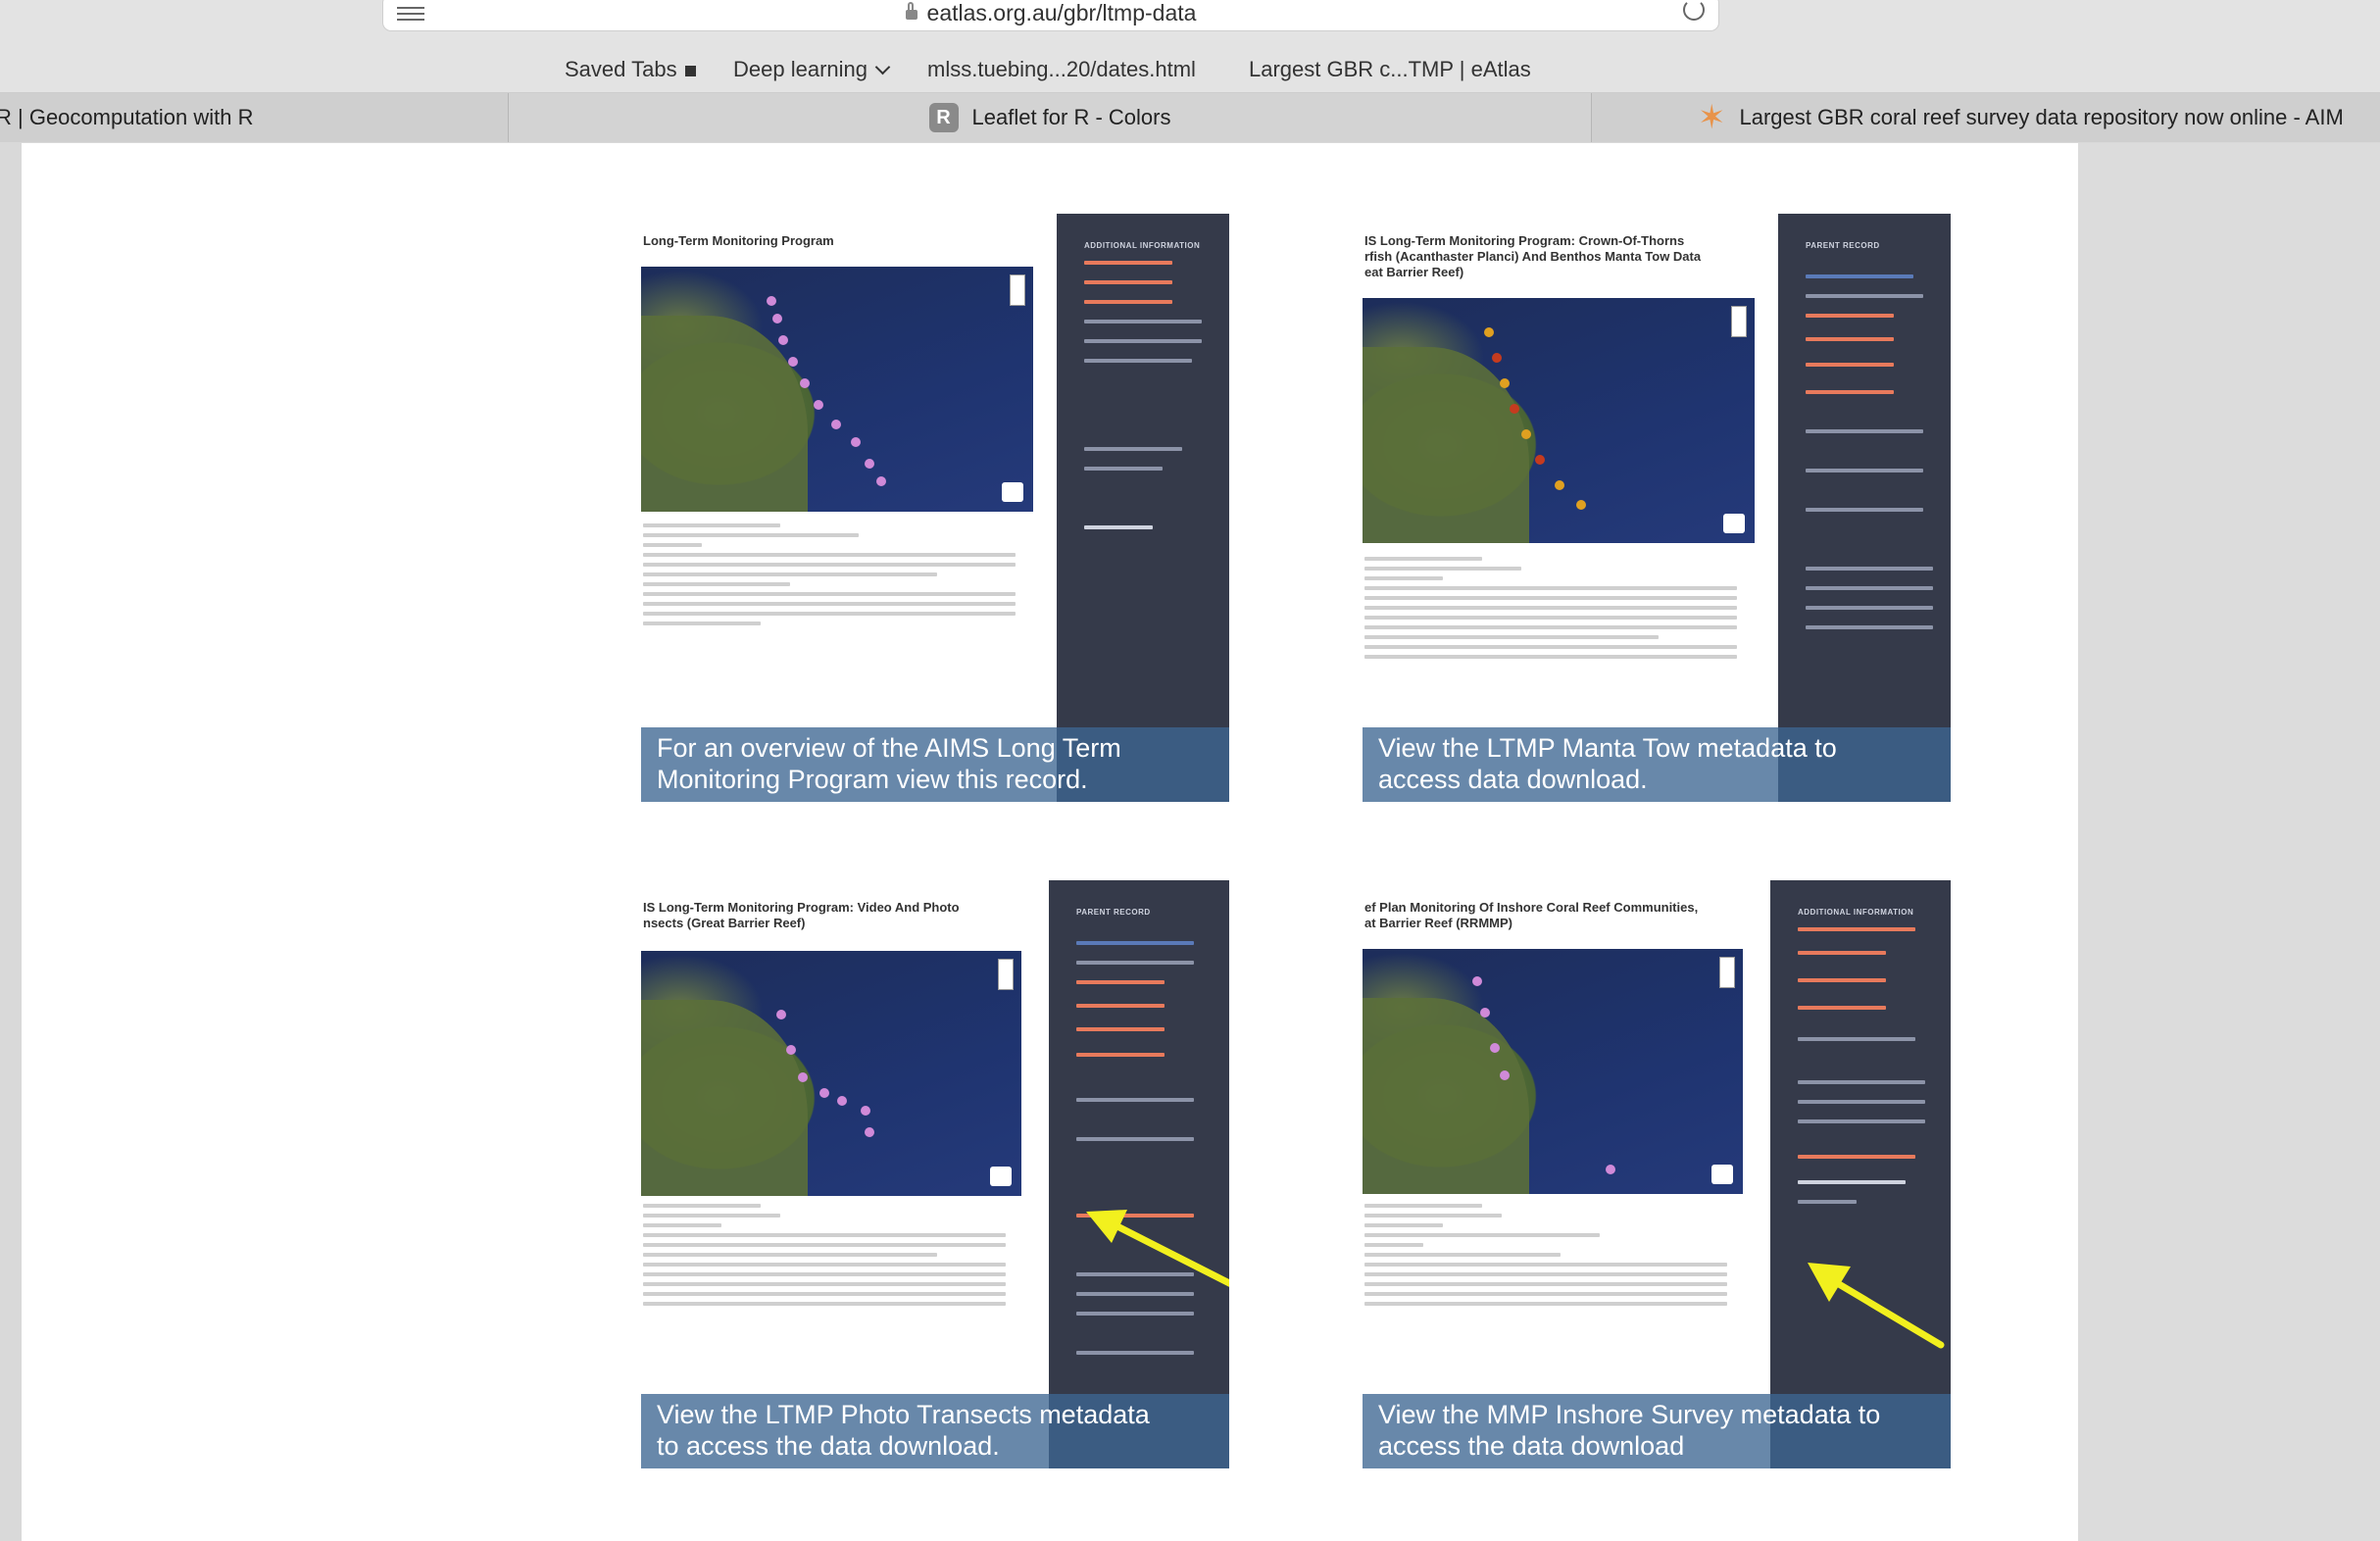 This screenshot has height=1541, width=2380. Describe the element at coordinates (943, 117) in the screenshot. I see `r-favicon-icon: R` at that location.